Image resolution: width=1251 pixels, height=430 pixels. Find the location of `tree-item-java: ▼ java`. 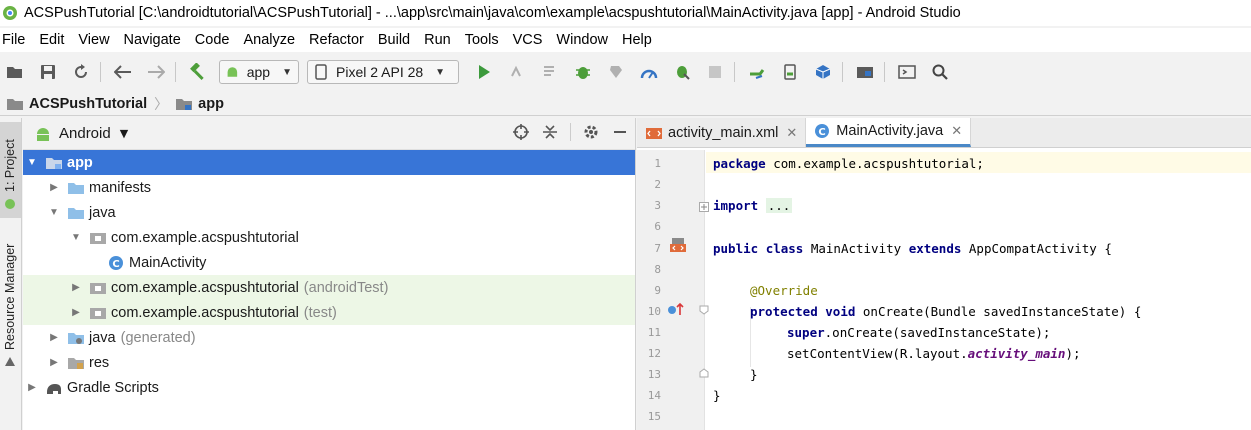

tree-item-java: ▼ java is located at coordinates (329, 212).